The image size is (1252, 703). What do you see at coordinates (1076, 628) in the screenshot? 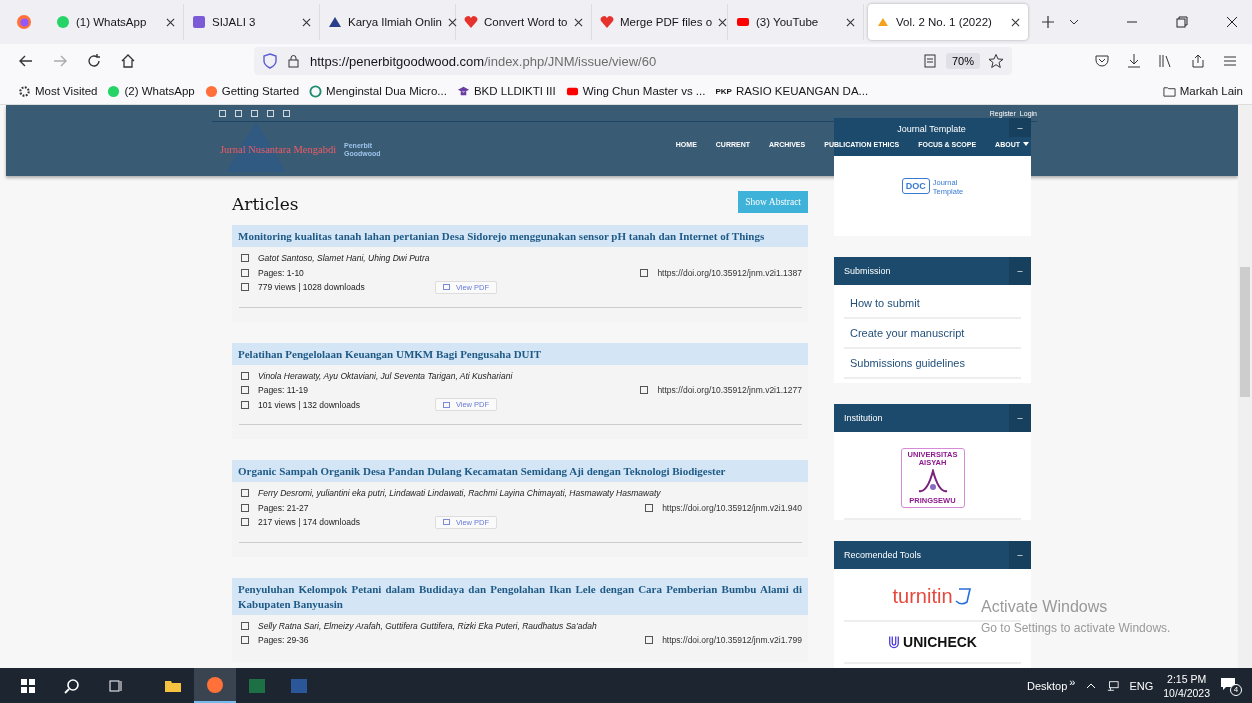
I see `activation-notice-text: Go to Settings to activate Windows.` at bounding box center [1076, 628].